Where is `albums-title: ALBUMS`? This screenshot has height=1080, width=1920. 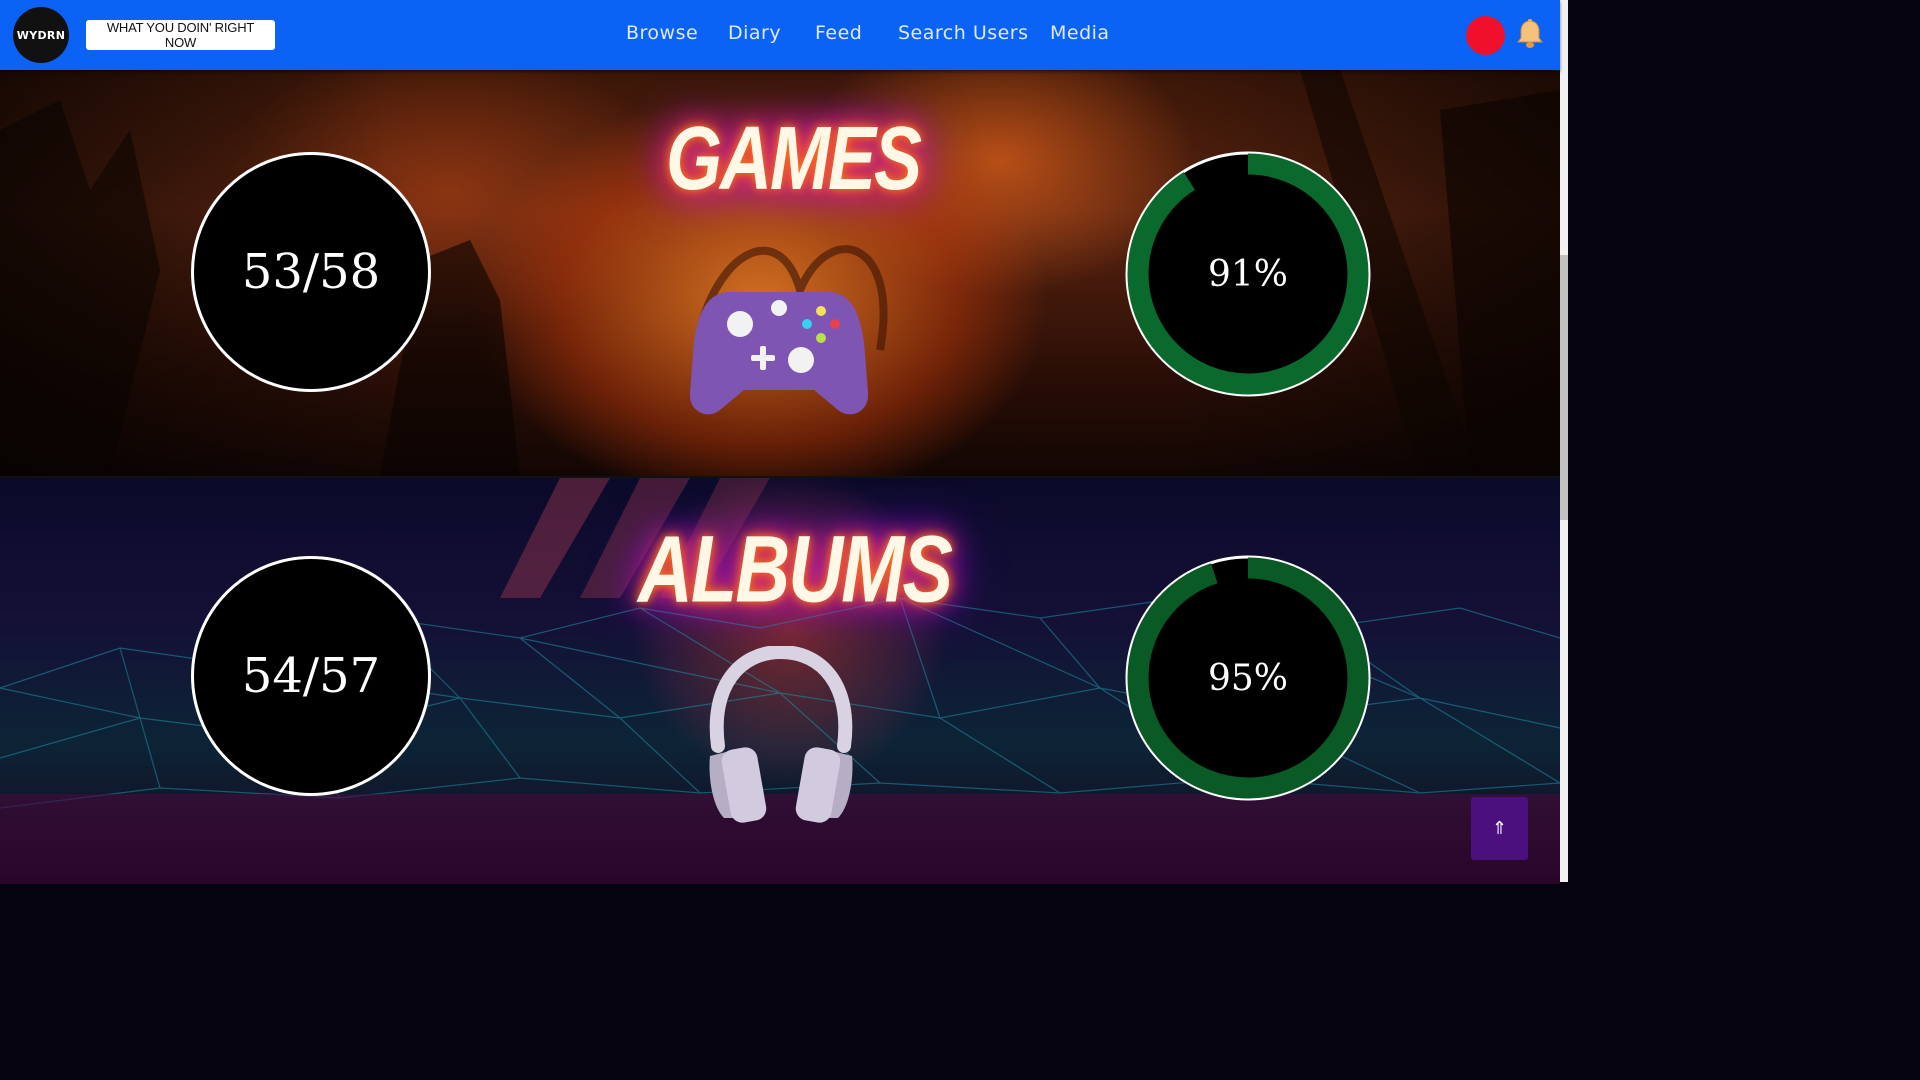
albums-title: ALBUMS is located at coordinates (795, 569).